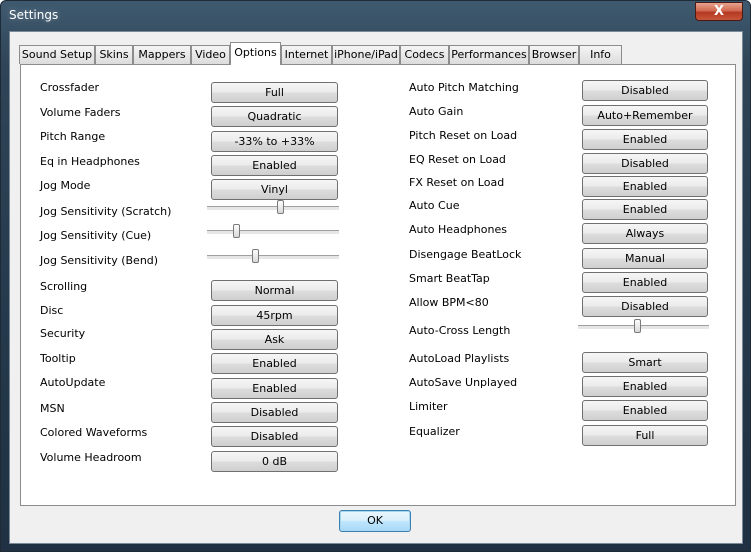 The width and height of the screenshot is (751, 552). Describe the element at coordinates (645, 435) in the screenshot. I see `equalizer-button: Full` at that location.